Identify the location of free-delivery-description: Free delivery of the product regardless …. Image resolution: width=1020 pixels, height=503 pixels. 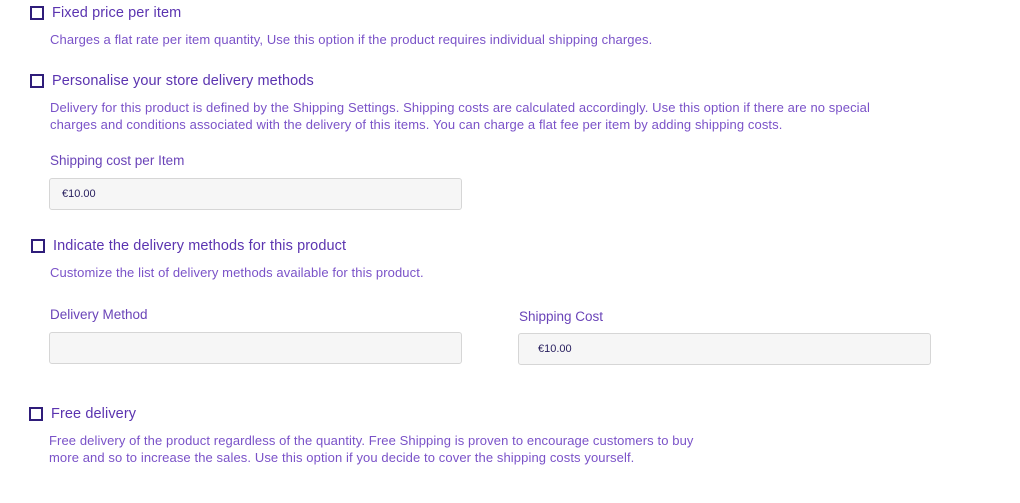
(371, 449).